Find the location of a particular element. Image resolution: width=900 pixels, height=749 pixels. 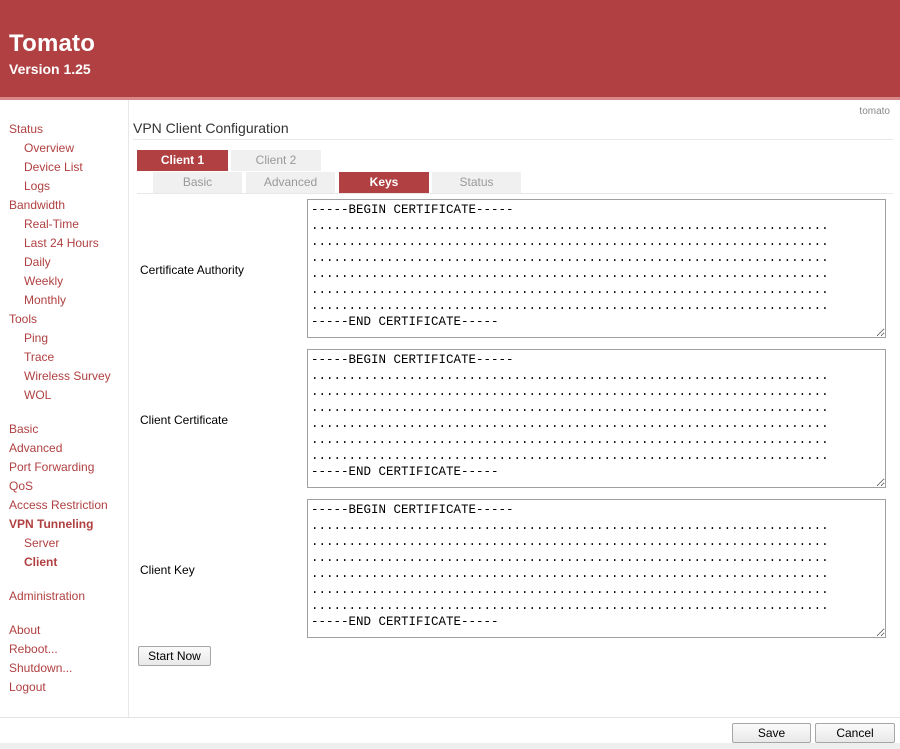

save-button: Save is located at coordinates (771, 733).